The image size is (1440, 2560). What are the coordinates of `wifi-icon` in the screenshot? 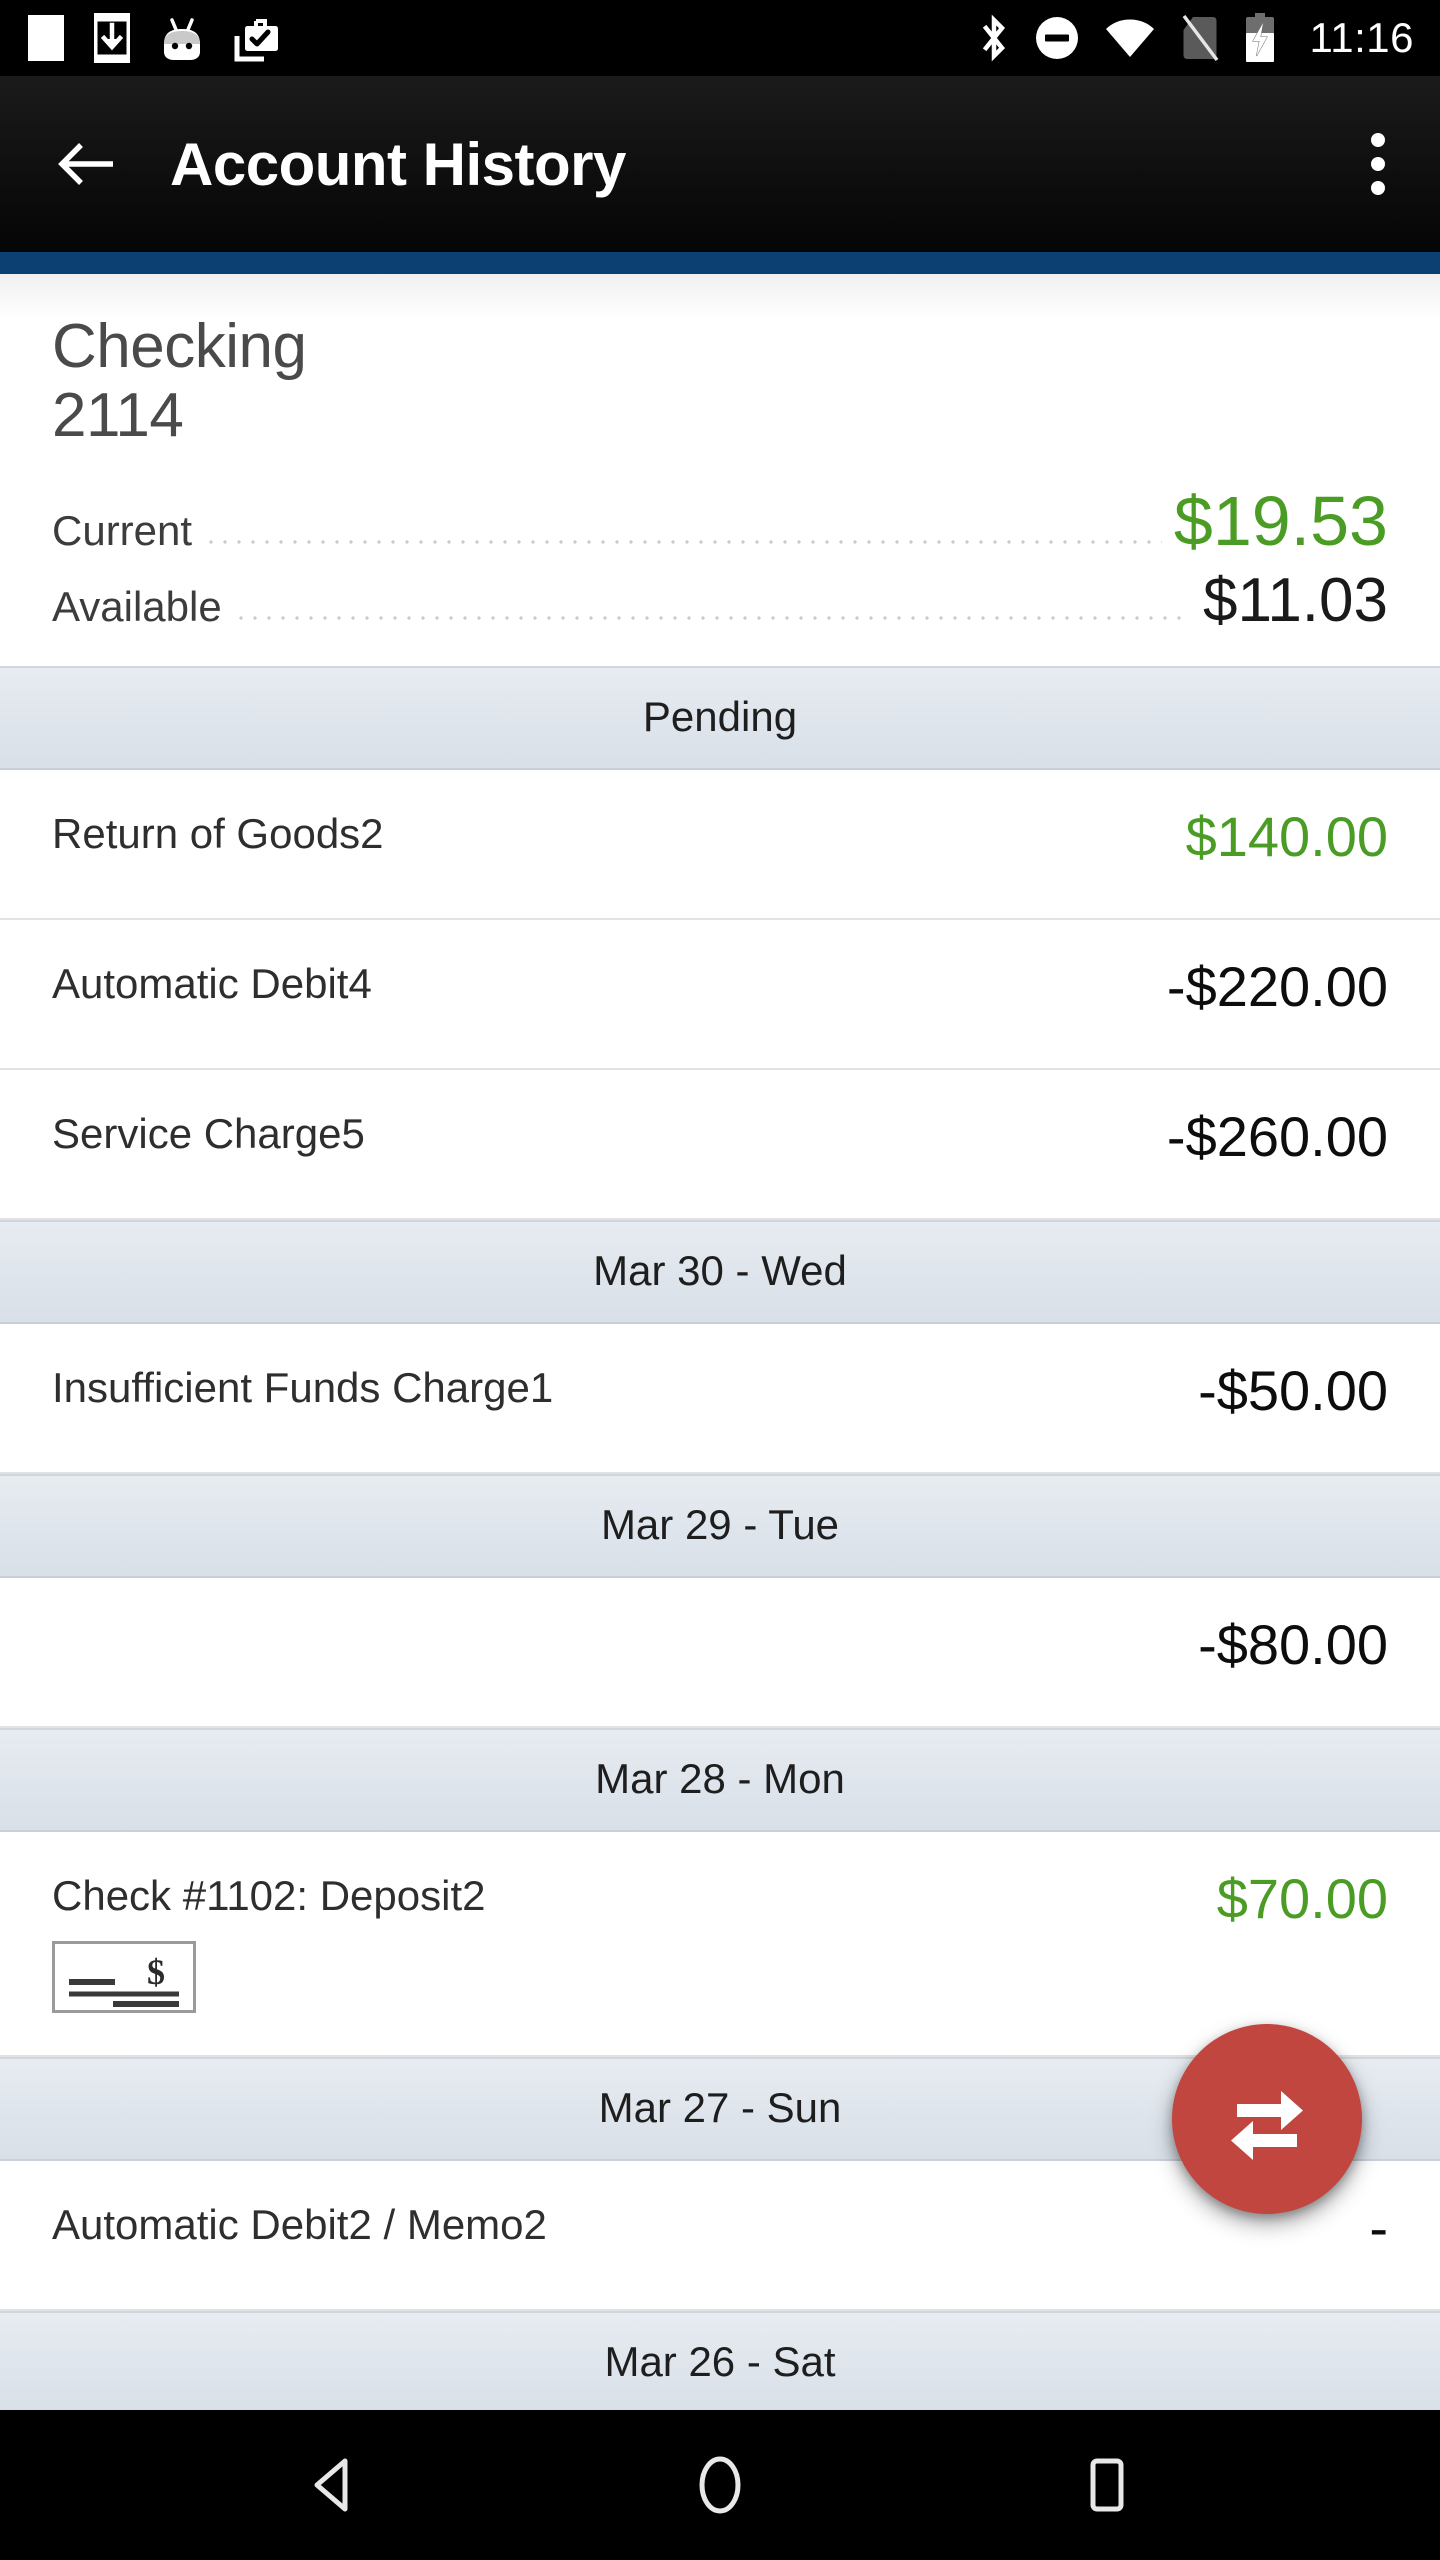 It's located at (1130, 38).